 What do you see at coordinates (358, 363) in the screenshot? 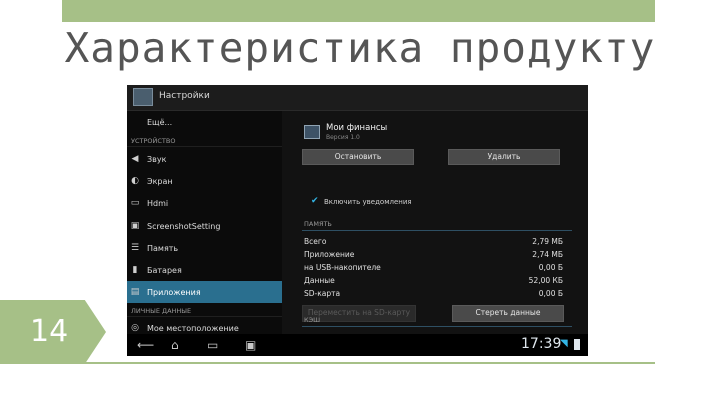
I see `bottom-divider` at bounding box center [358, 363].